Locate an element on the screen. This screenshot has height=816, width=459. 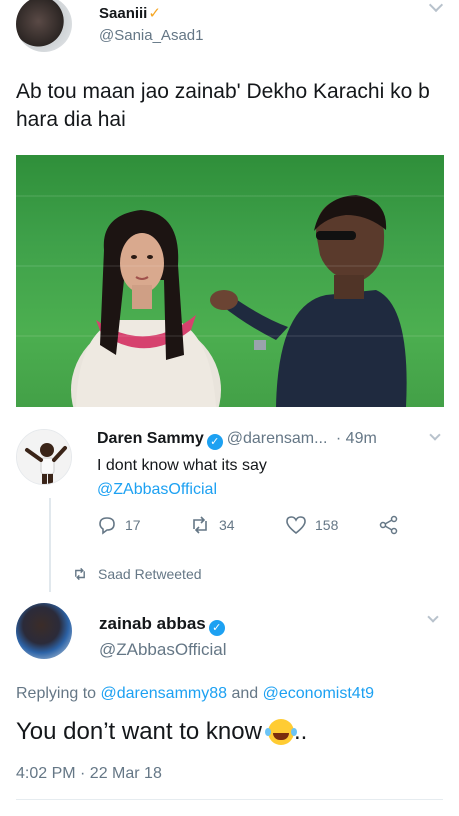
display-name-text: Saaniii is located at coordinates (123, 13).